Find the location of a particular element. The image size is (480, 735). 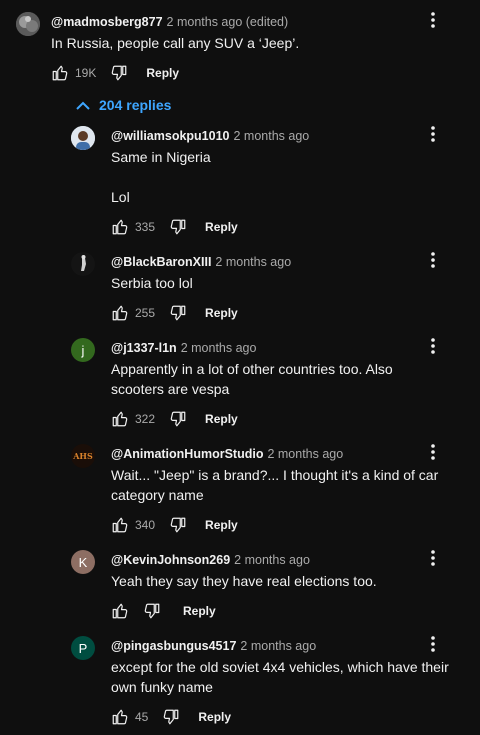

comment-actions: 322 Reply is located at coordinates (174, 419).